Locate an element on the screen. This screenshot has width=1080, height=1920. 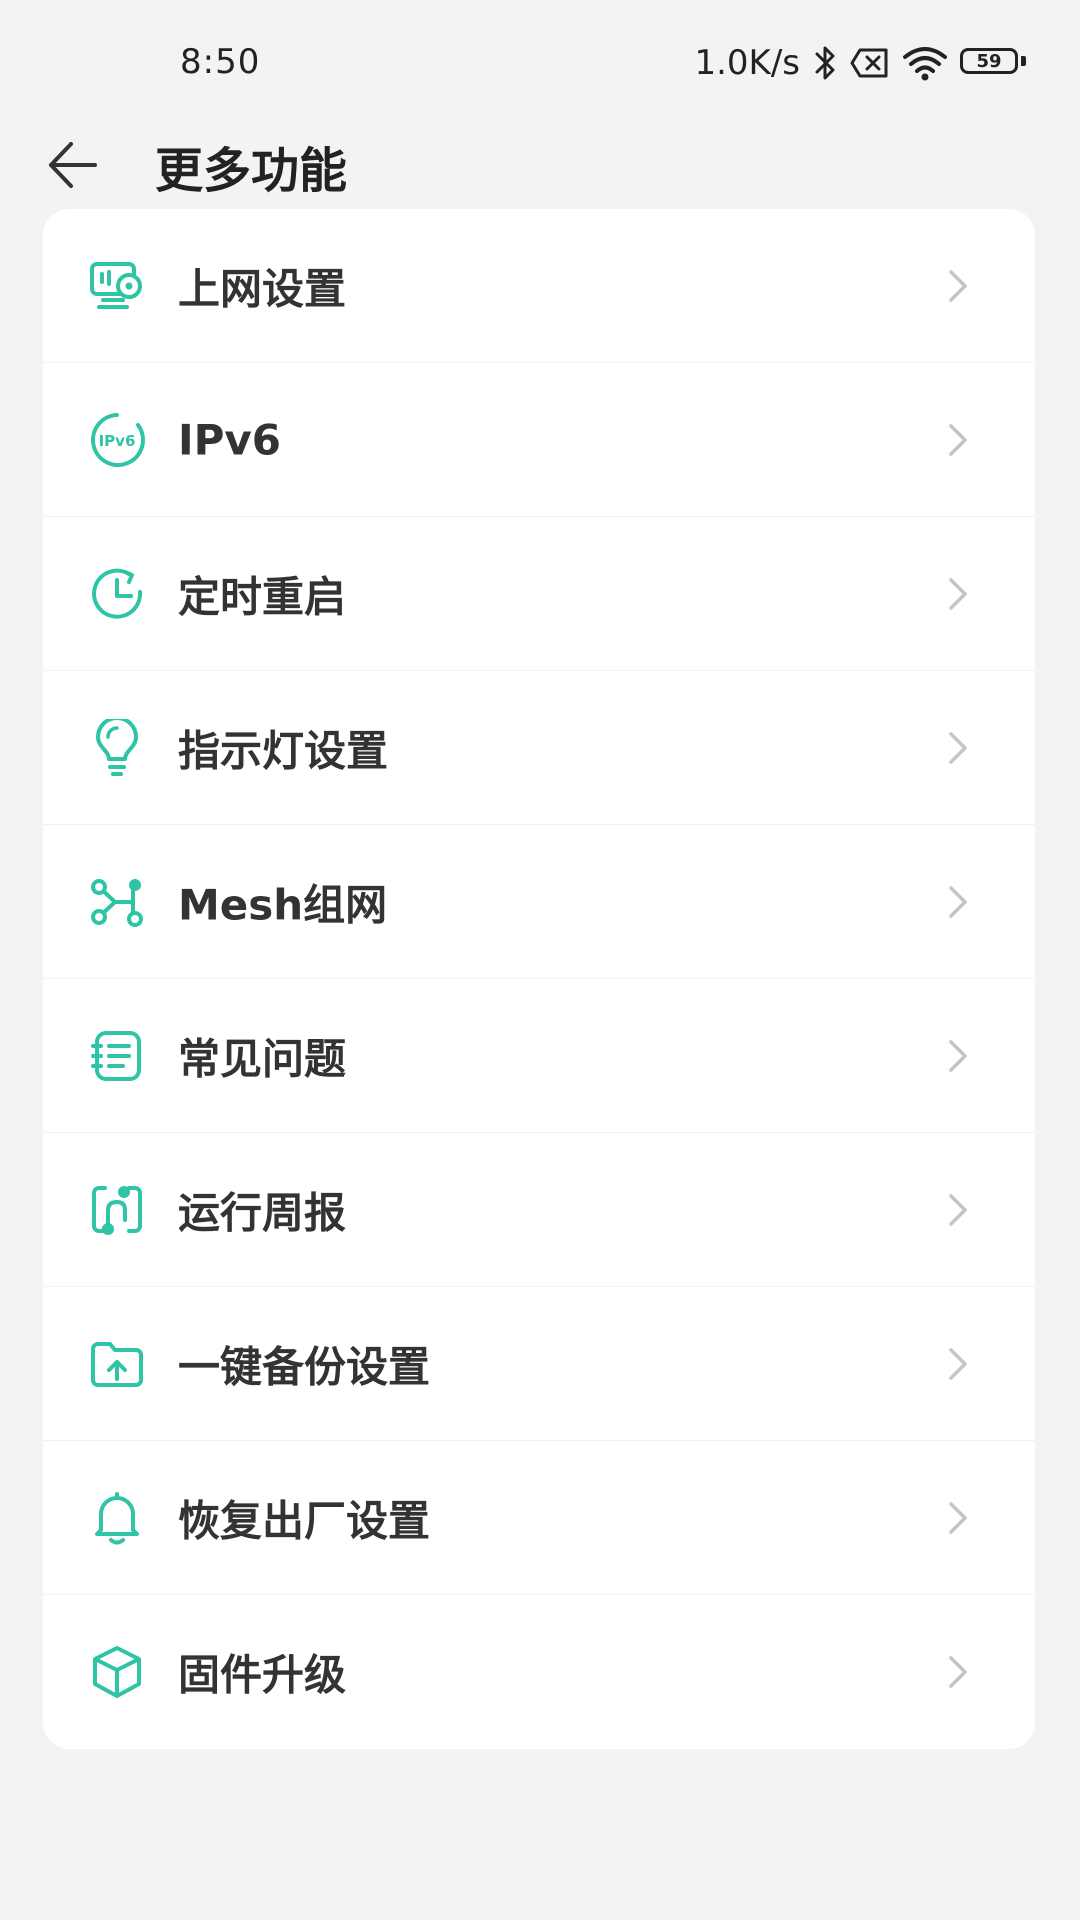
sim-off-icon is located at coordinates (870, 63).